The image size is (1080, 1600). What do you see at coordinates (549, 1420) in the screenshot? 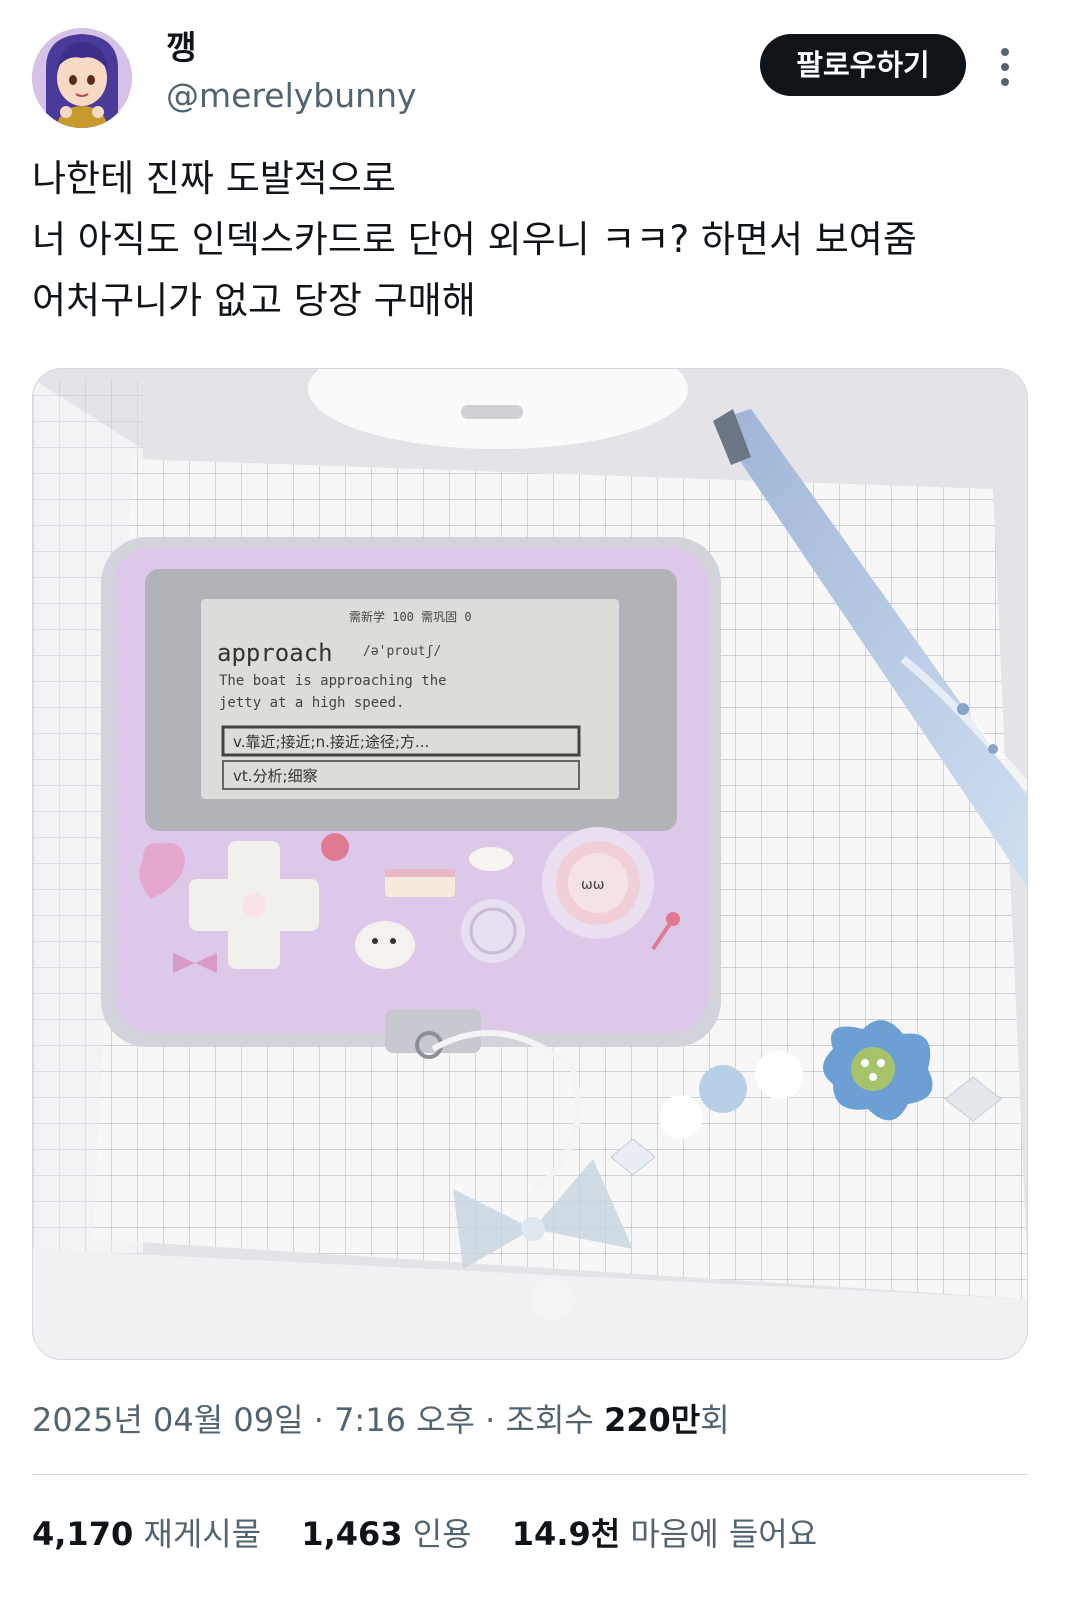
I see `views-label: 조회수` at bounding box center [549, 1420].